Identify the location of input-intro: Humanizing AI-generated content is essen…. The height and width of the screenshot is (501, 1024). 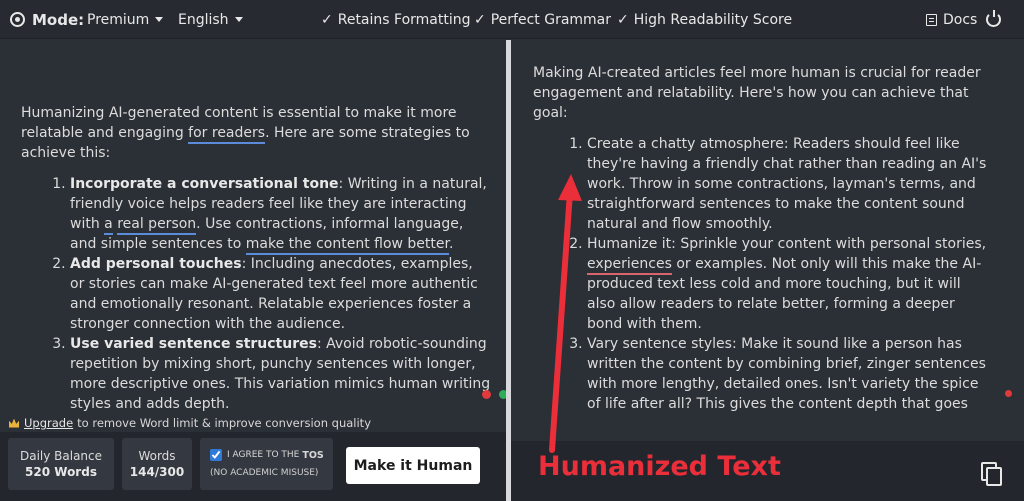
(245, 133).